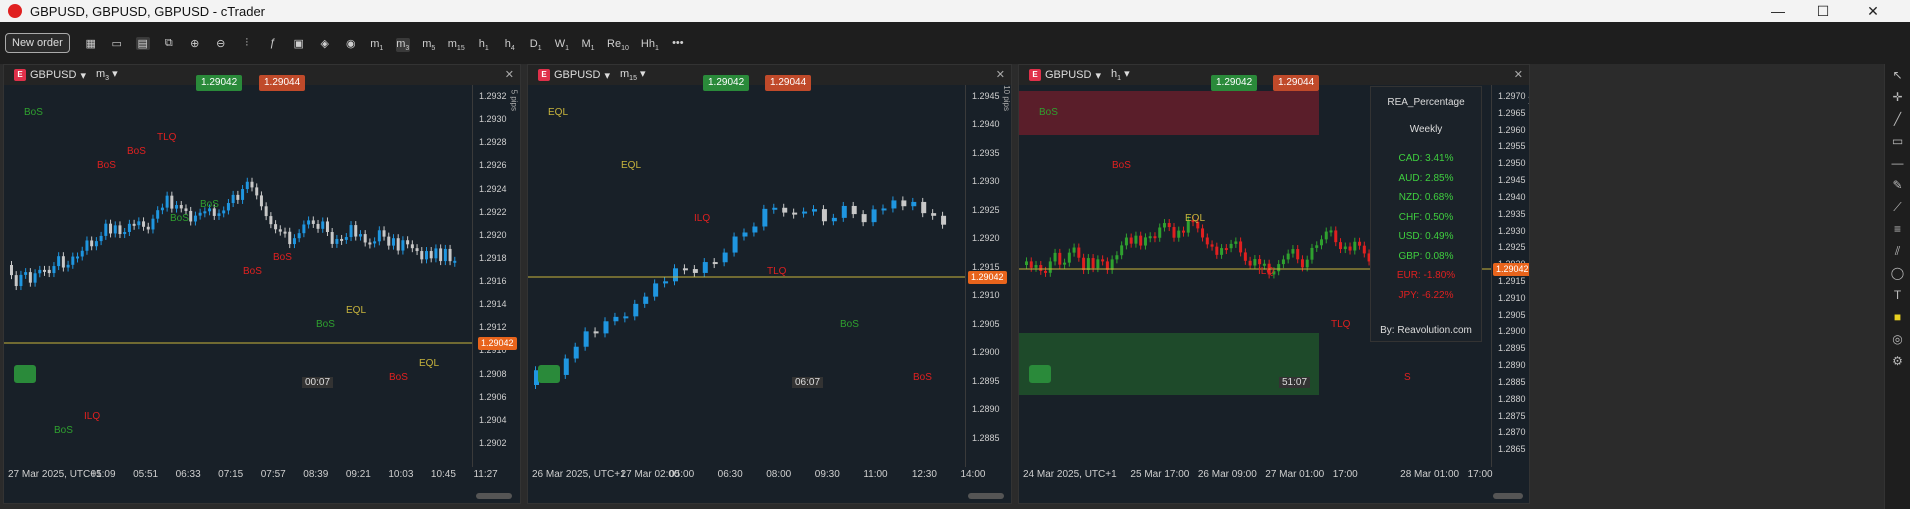 This screenshot has height=509, width=1910. What do you see at coordinates (633, 74) in the screenshot?
I see `timeframe-selector: m15 ▾` at bounding box center [633, 74].